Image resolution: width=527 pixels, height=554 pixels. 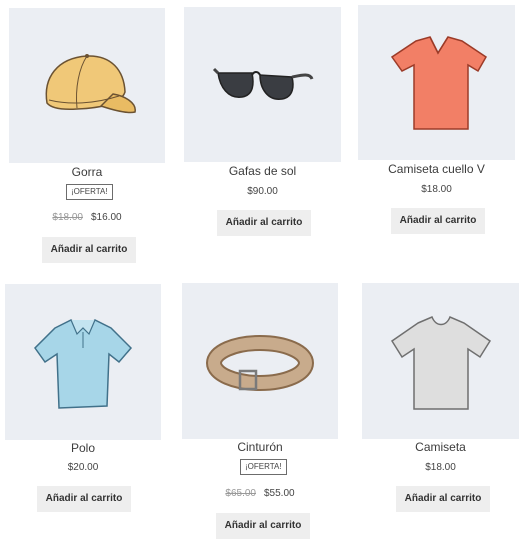 I want to click on cap-image, so click(x=90, y=84).